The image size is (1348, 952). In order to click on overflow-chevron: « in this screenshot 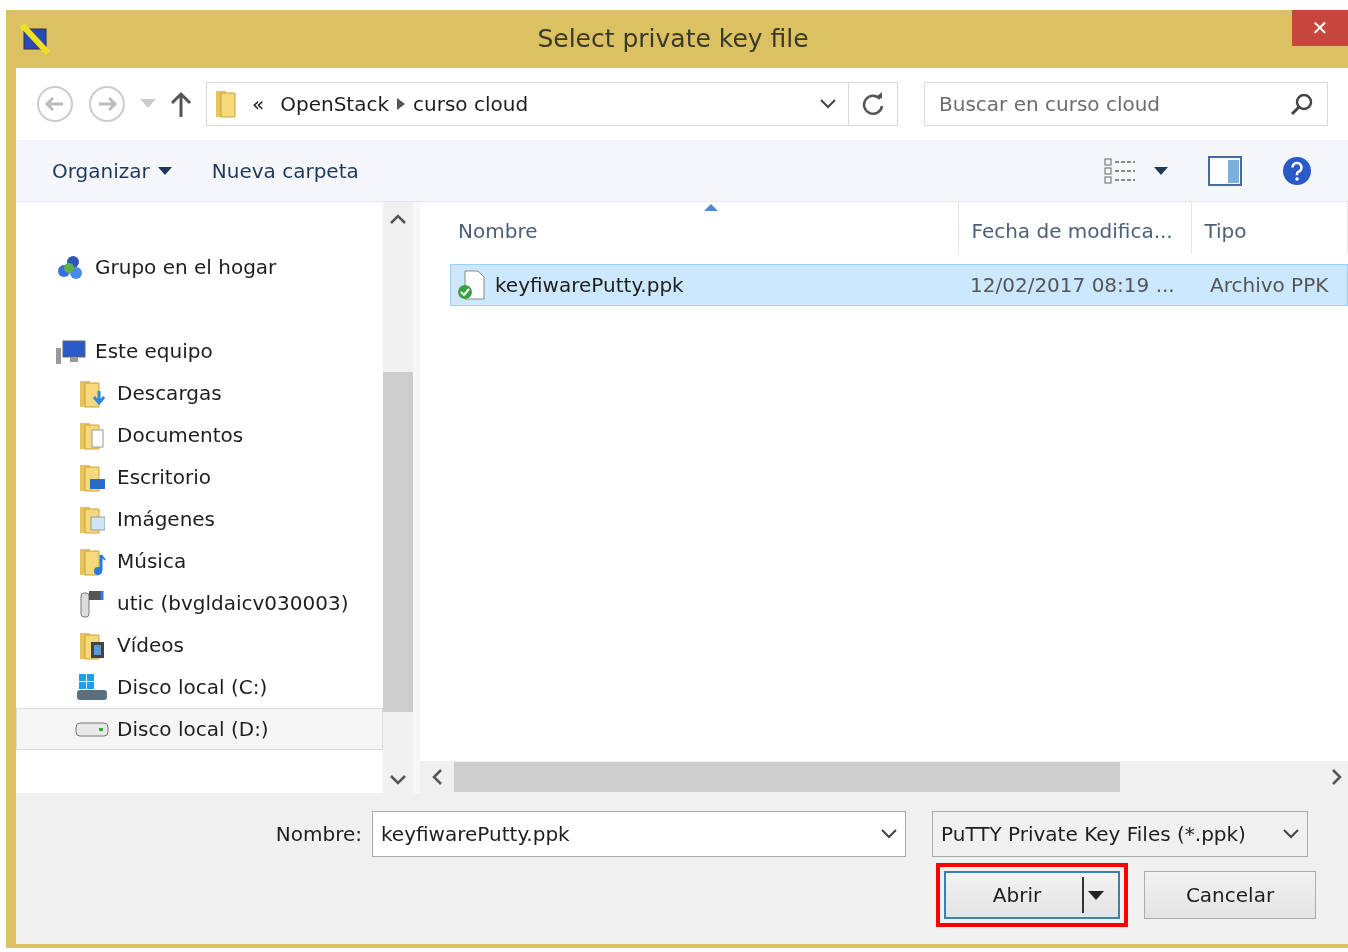, I will do `click(258, 104)`.